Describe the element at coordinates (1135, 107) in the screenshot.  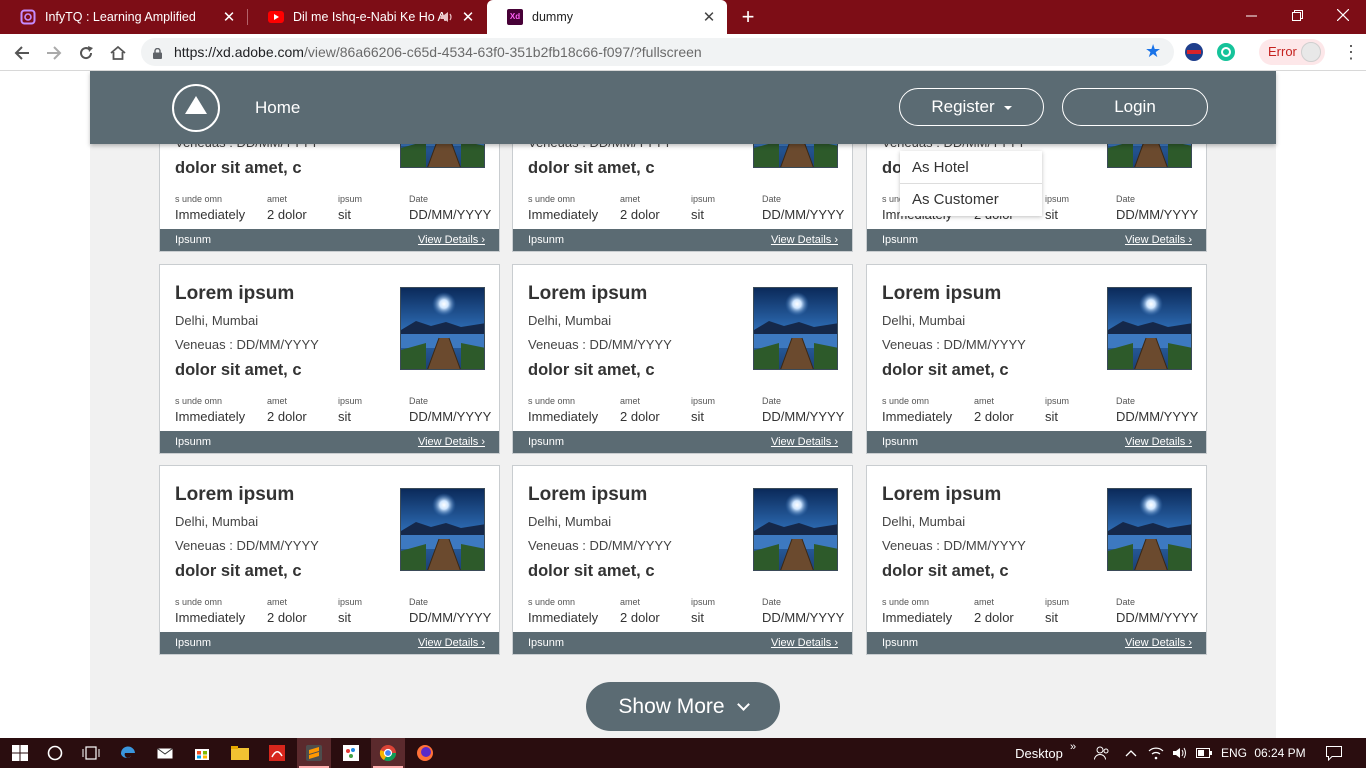
I see `login-button: Login` at that location.